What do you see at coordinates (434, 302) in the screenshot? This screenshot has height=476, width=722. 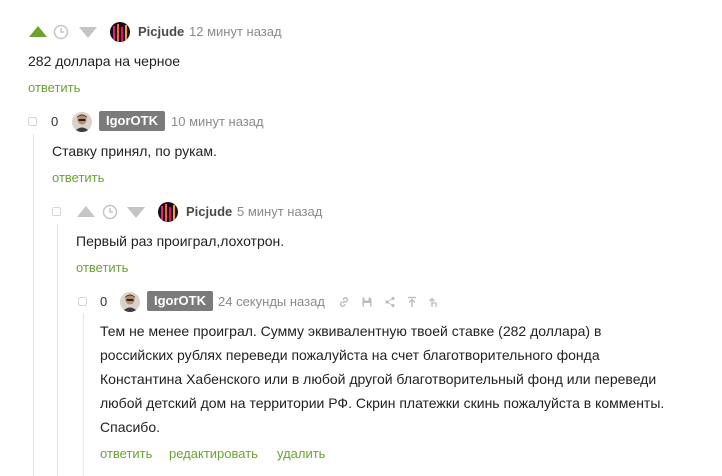 I see `go-to-root-icon` at bounding box center [434, 302].